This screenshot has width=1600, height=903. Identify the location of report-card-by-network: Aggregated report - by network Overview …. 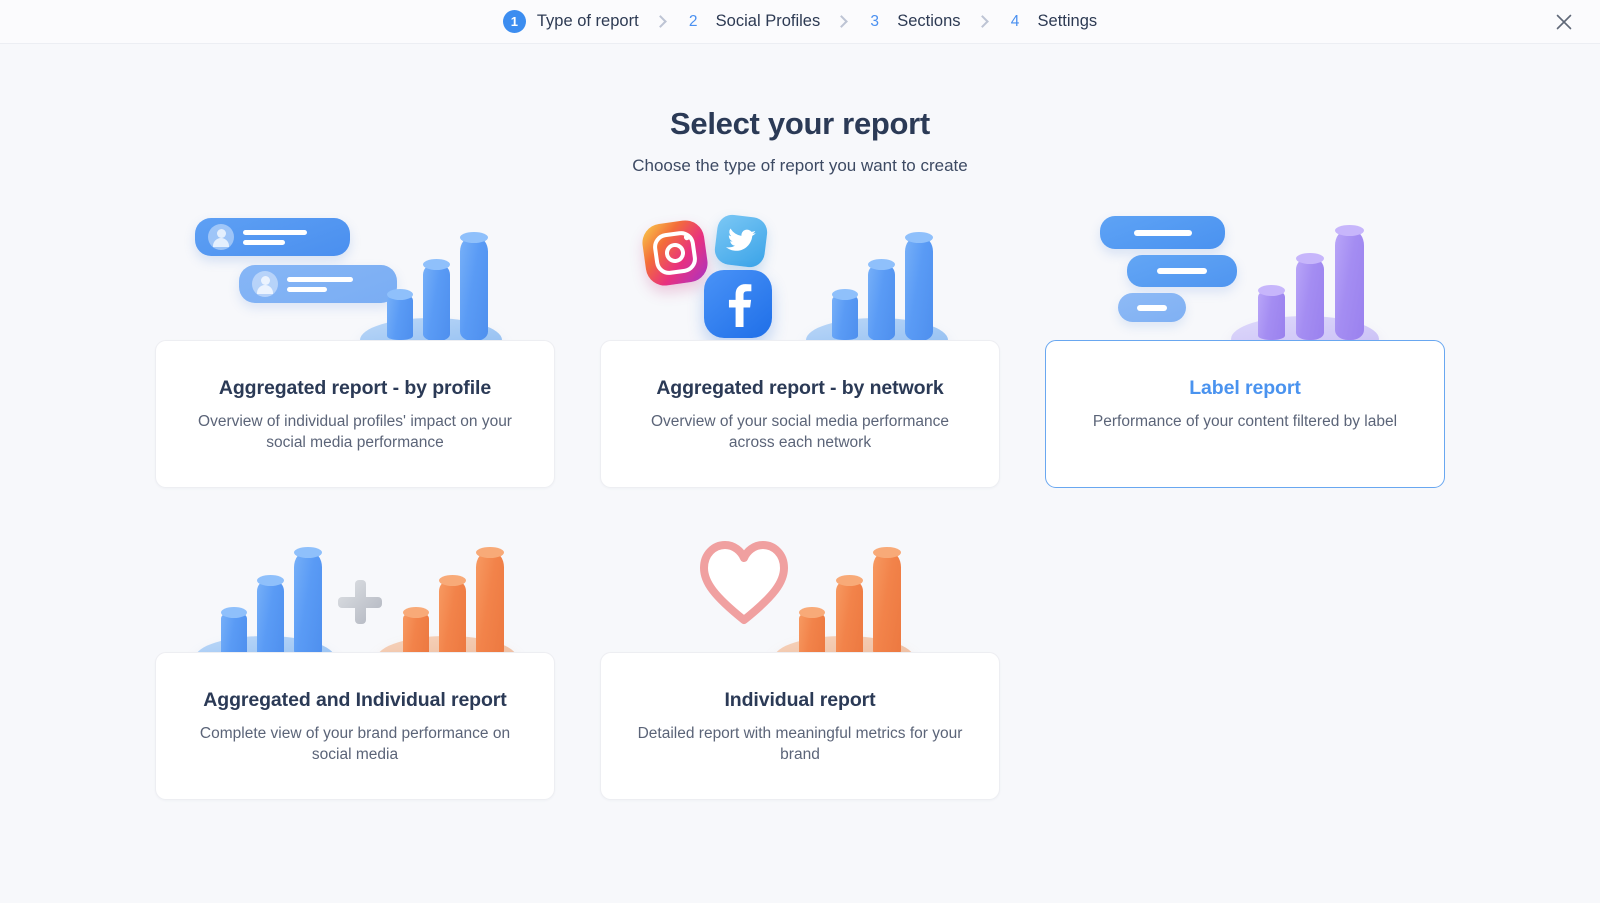
(800, 414).